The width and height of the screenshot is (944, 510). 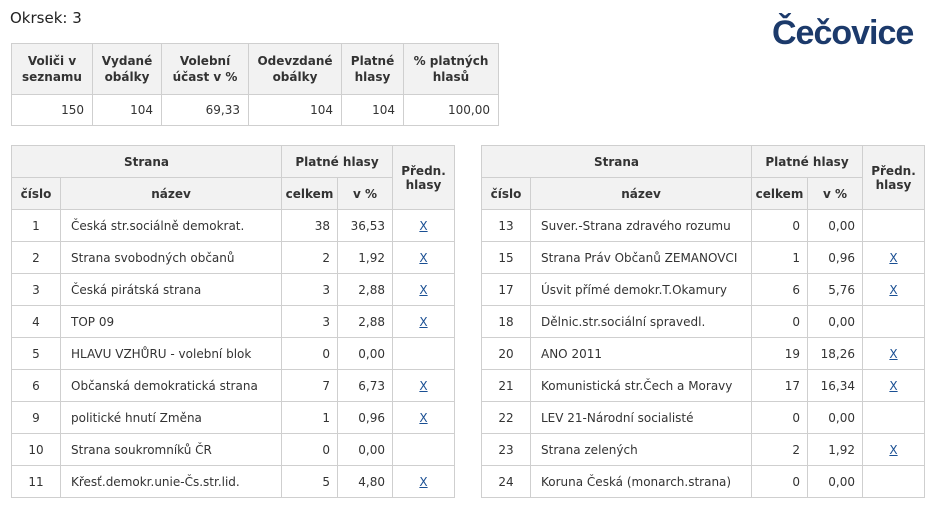 I want to click on party-number: 6, so click(x=36, y=385).